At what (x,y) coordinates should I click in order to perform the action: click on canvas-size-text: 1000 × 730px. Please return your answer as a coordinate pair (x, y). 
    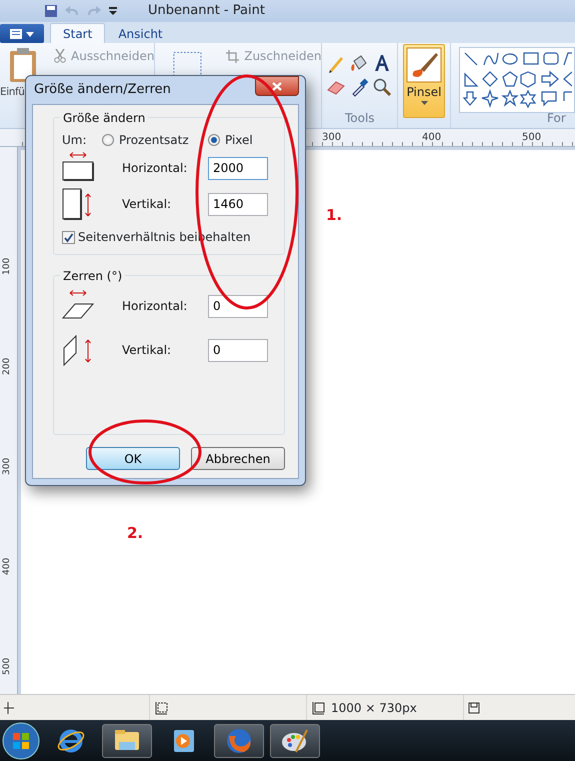
    Looking at the image, I should click on (374, 708).